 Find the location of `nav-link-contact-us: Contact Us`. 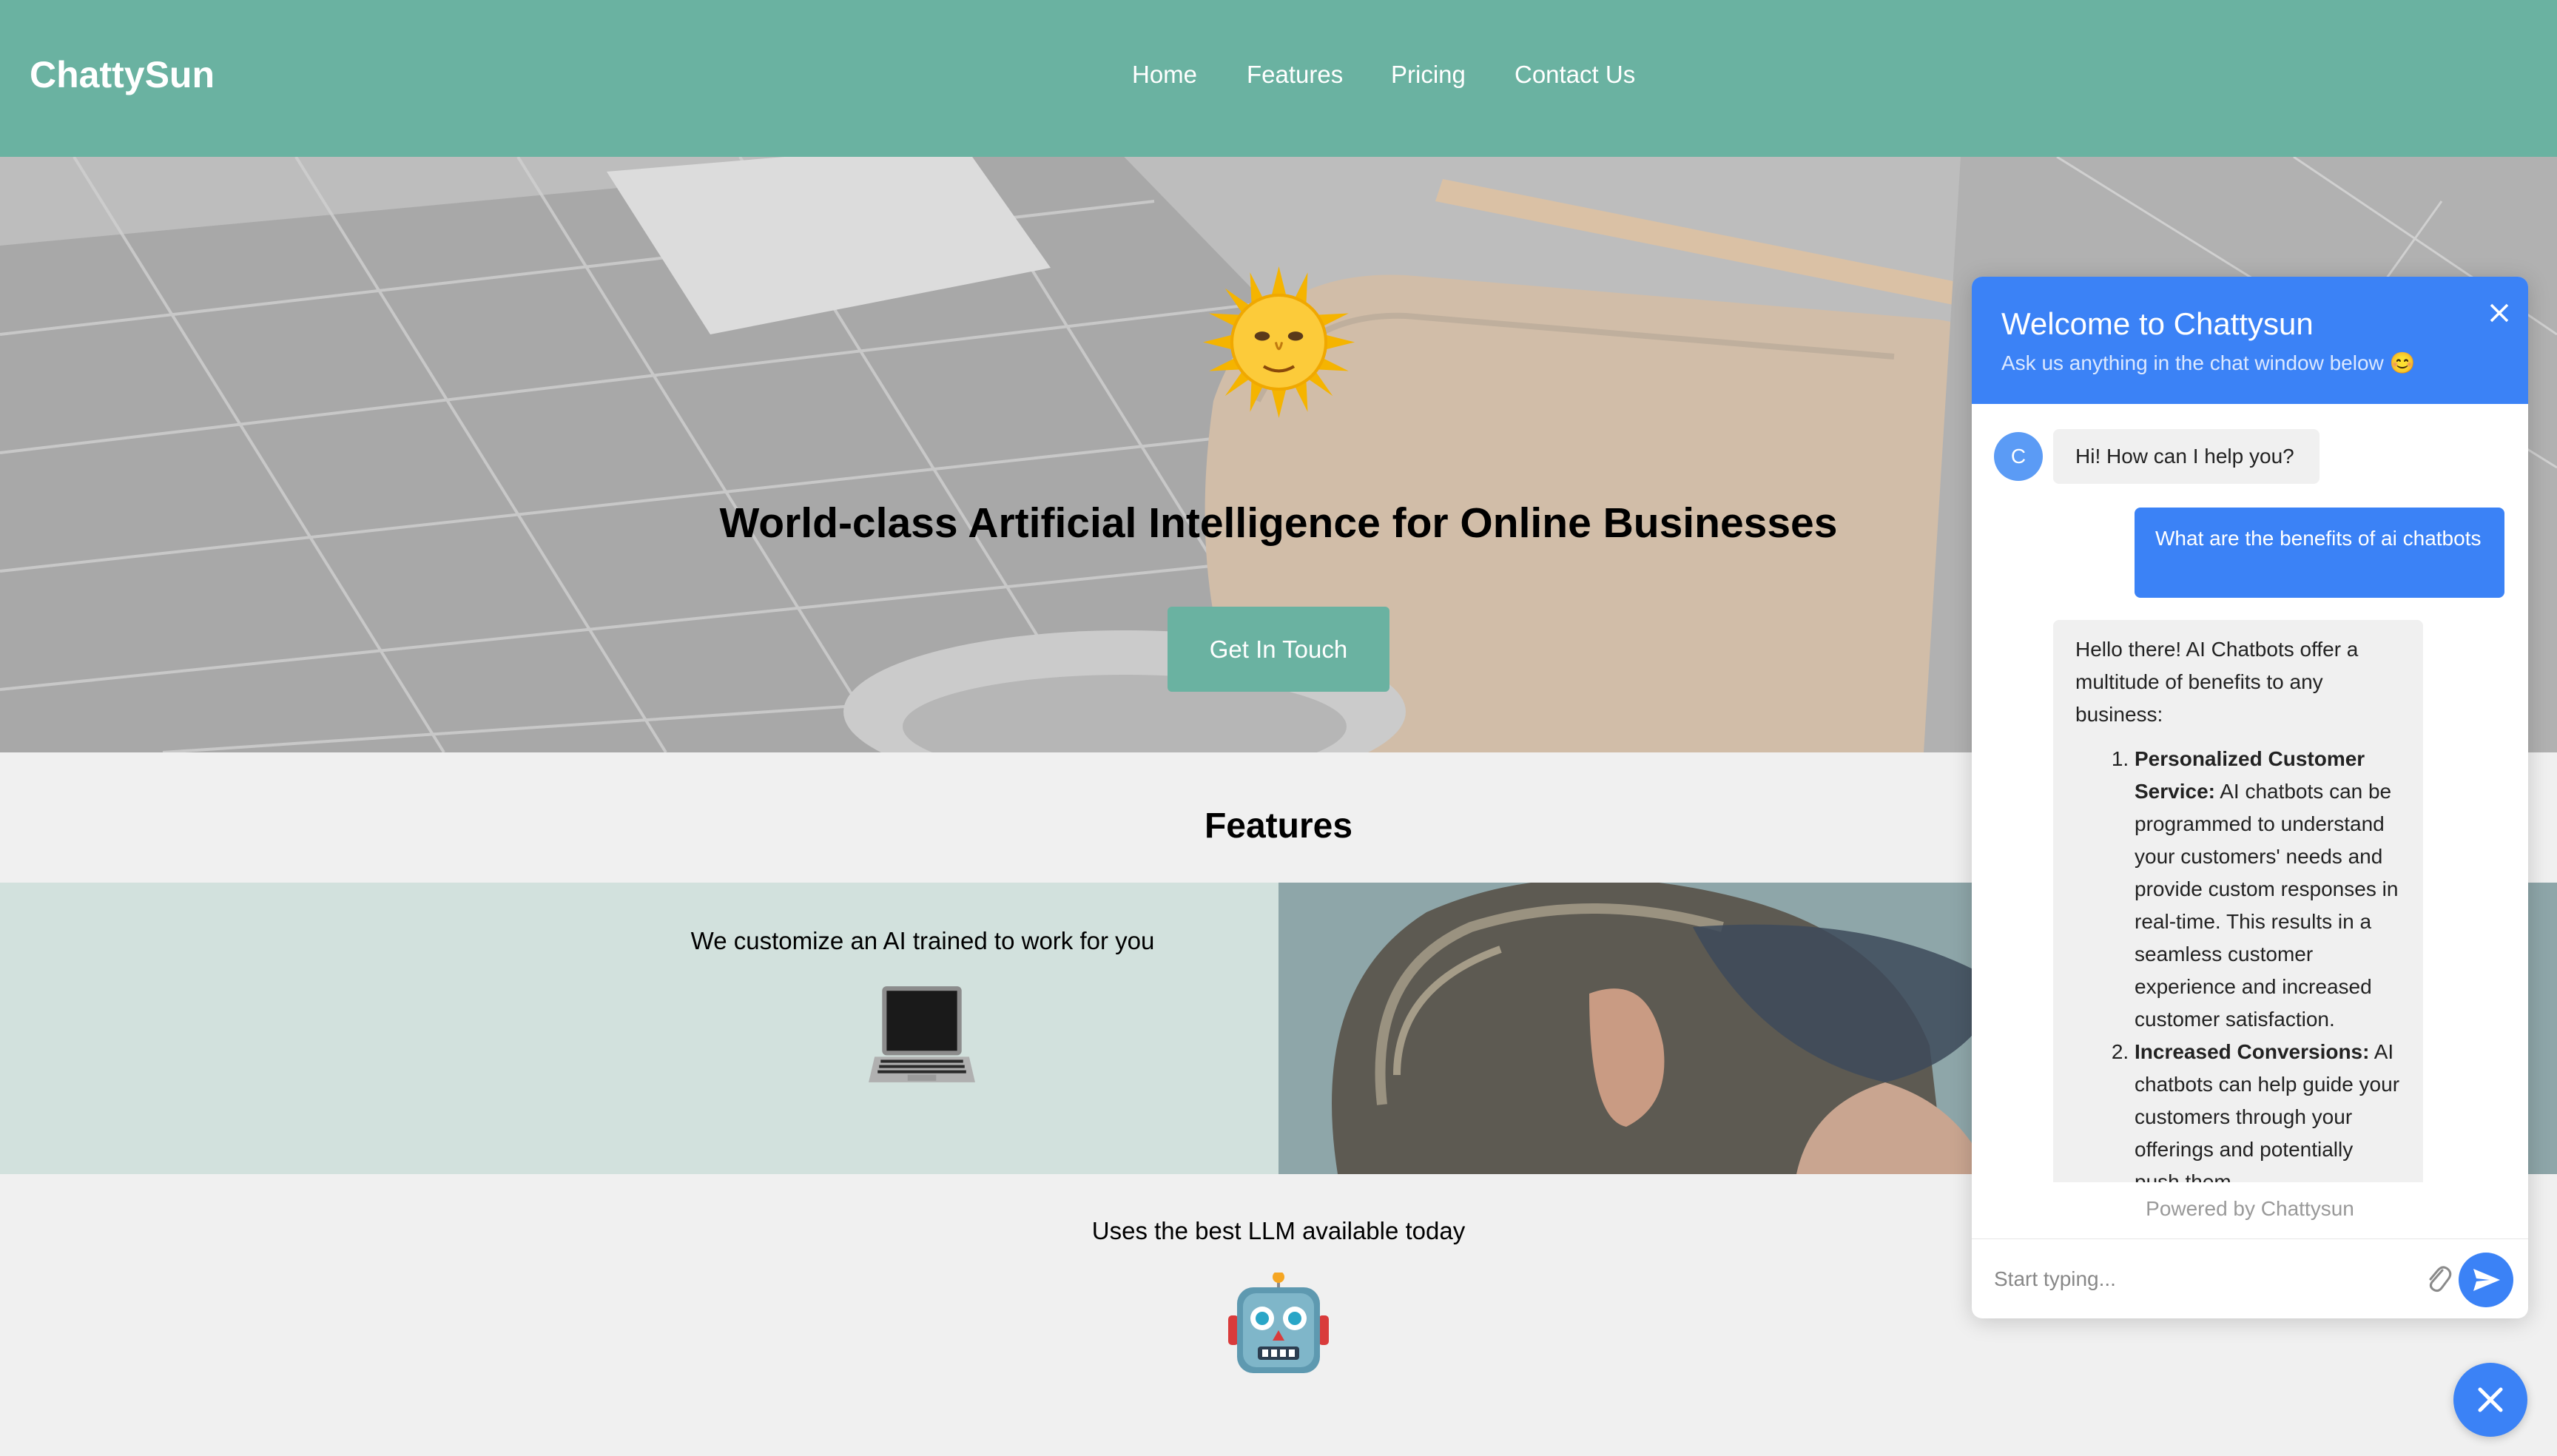

nav-link-contact-us: Contact Us is located at coordinates (1575, 75).